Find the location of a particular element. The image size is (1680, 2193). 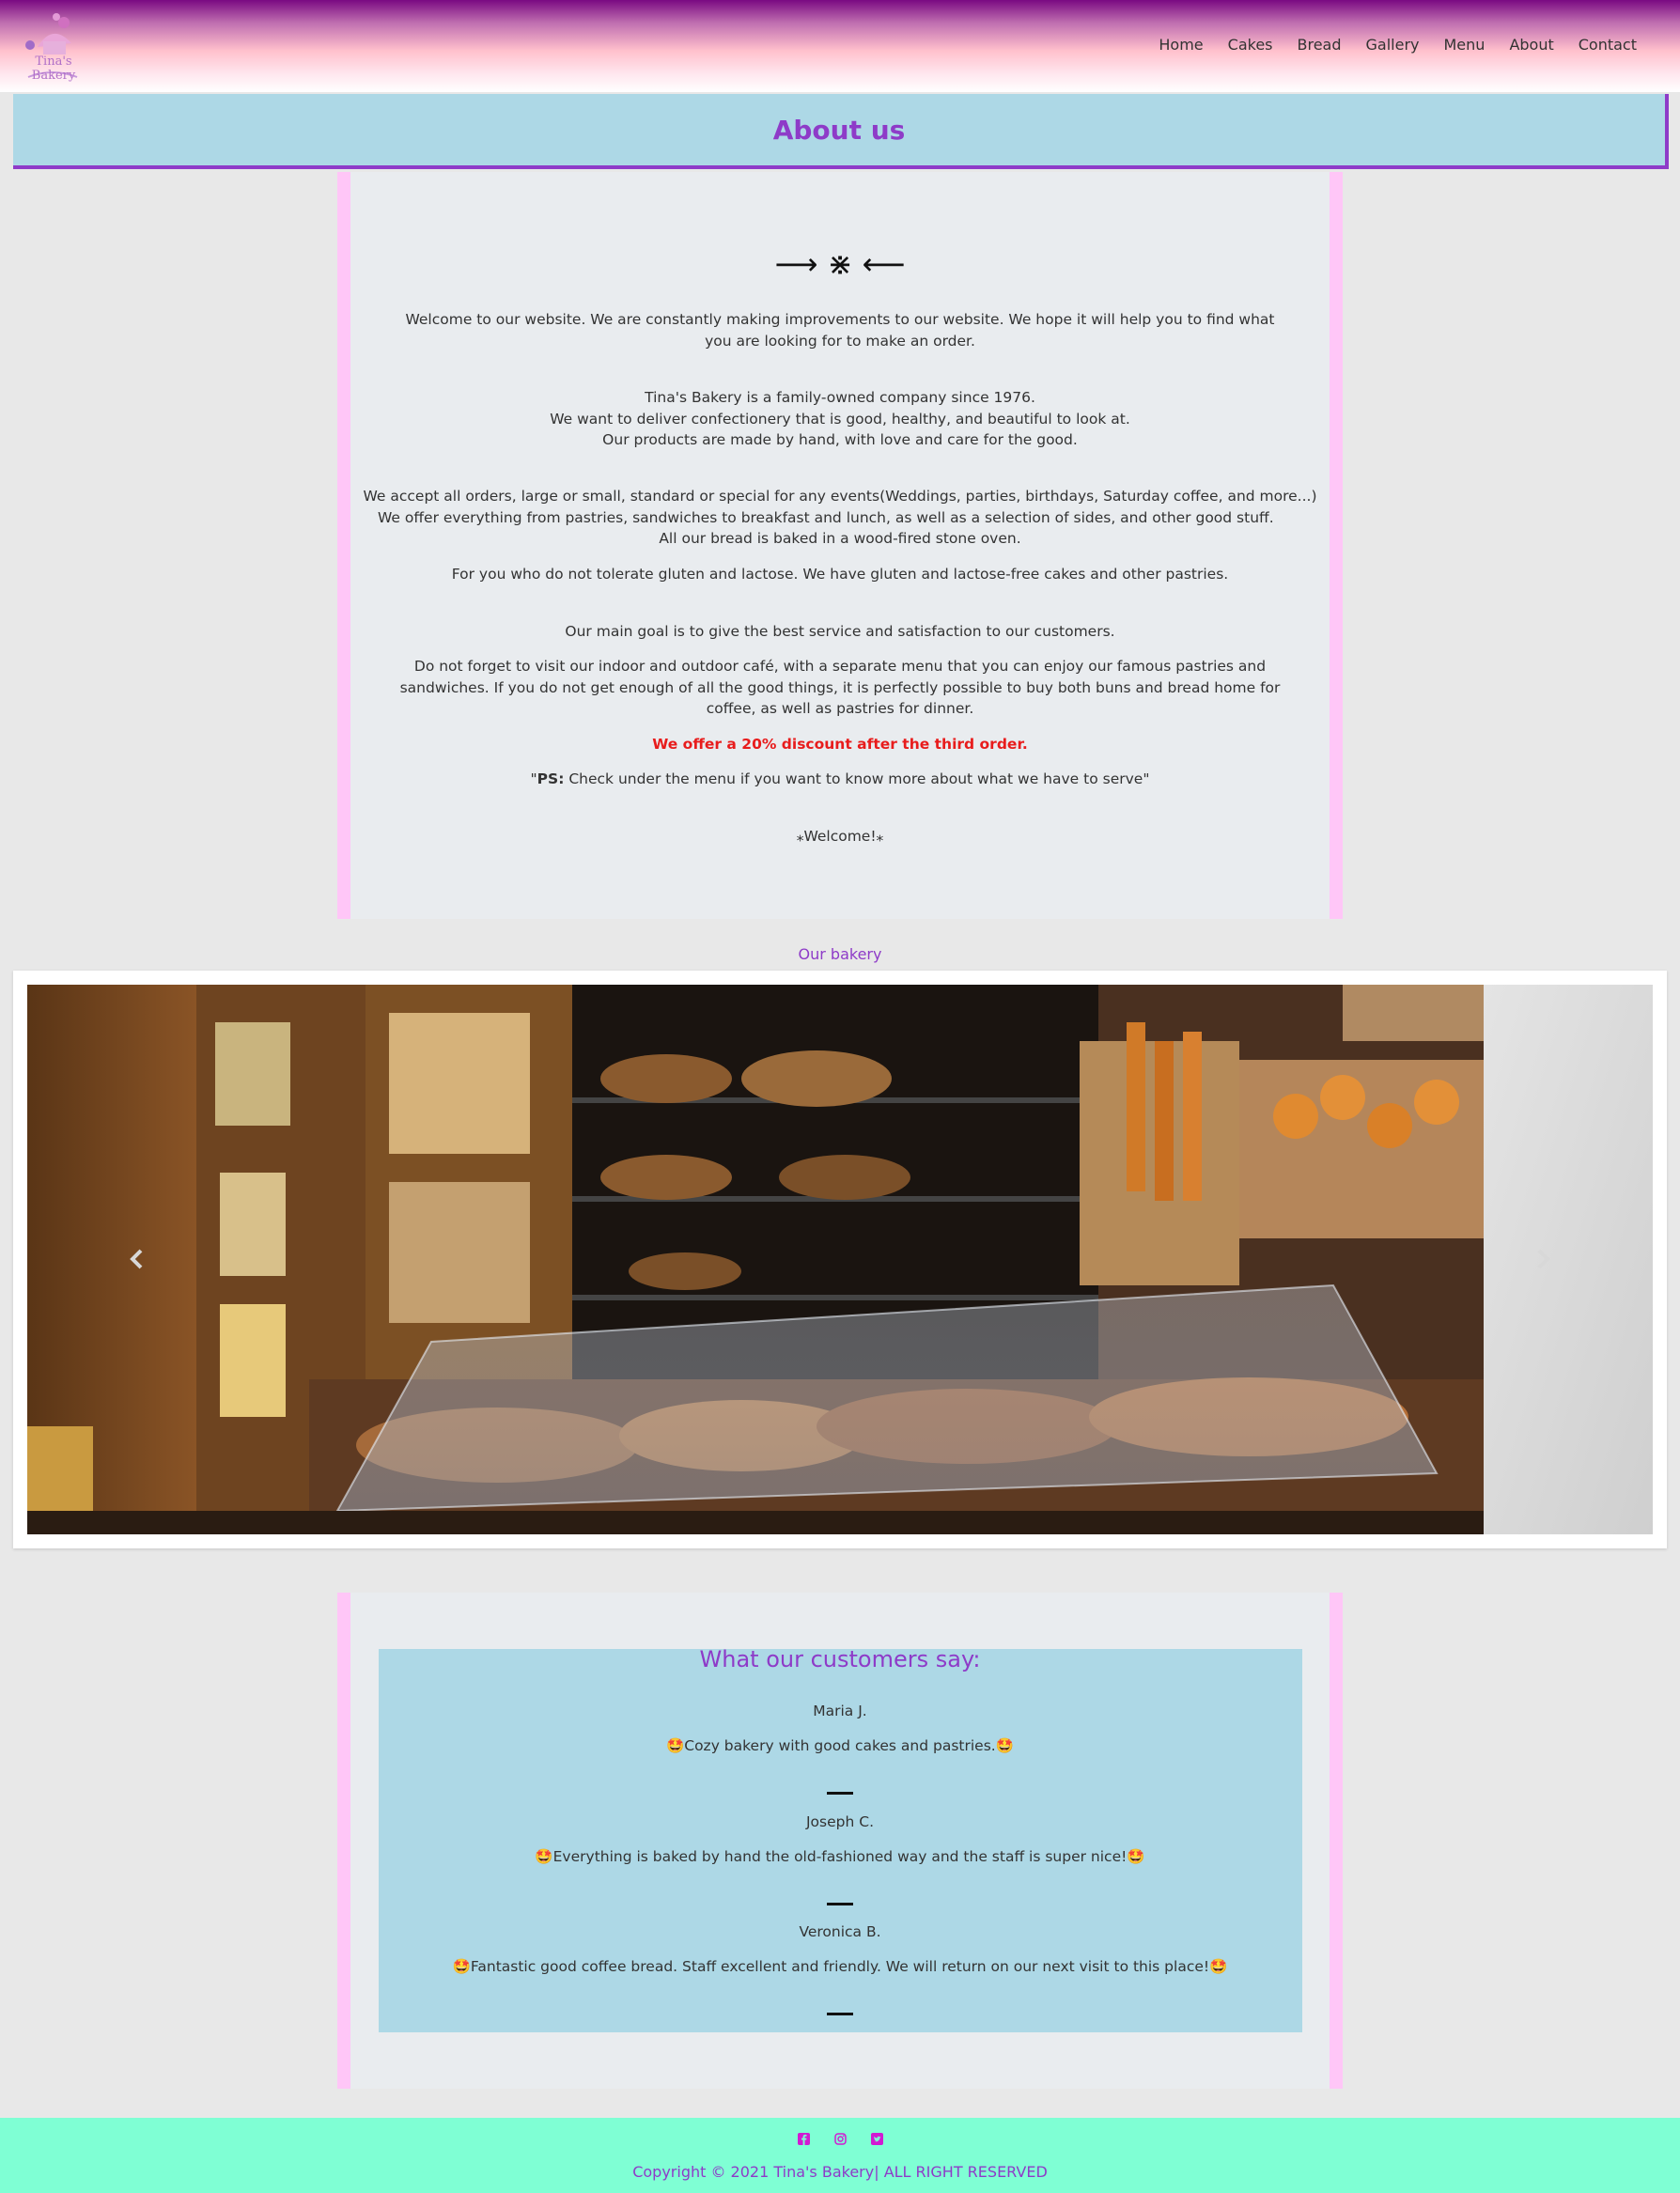

reviews-title: What our customers say: is located at coordinates (840, 1659).